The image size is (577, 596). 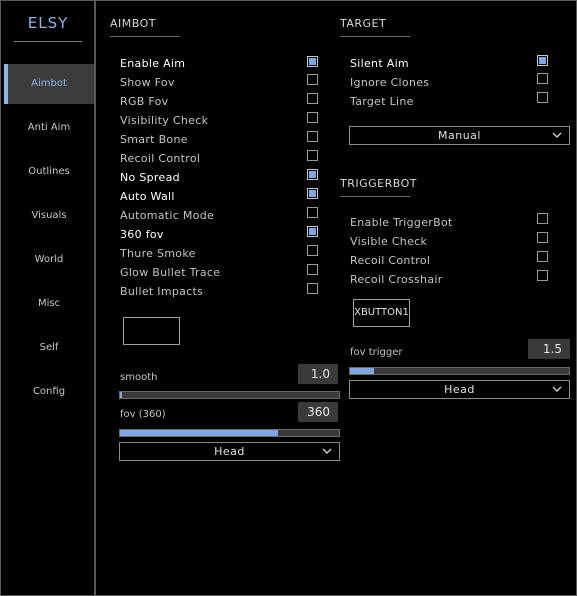 I want to click on fov-trigger-label: fov trigger, so click(x=376, y=352).